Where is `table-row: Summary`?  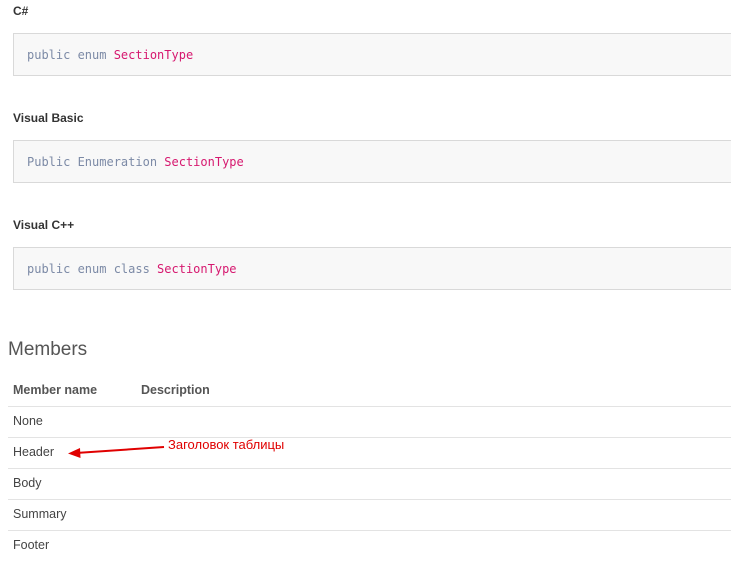
table-row: Summary is located at coordinates (369, 514).